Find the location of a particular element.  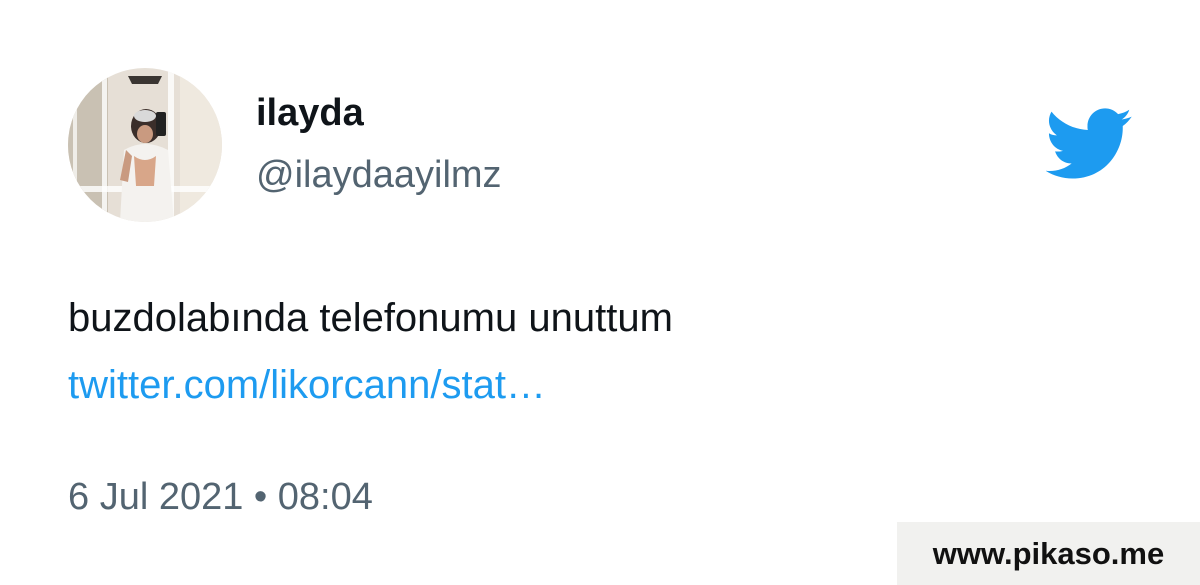

tweet-timestamp: 6 Jul 2021 • 08:04 is located at coordinates (220, 497).